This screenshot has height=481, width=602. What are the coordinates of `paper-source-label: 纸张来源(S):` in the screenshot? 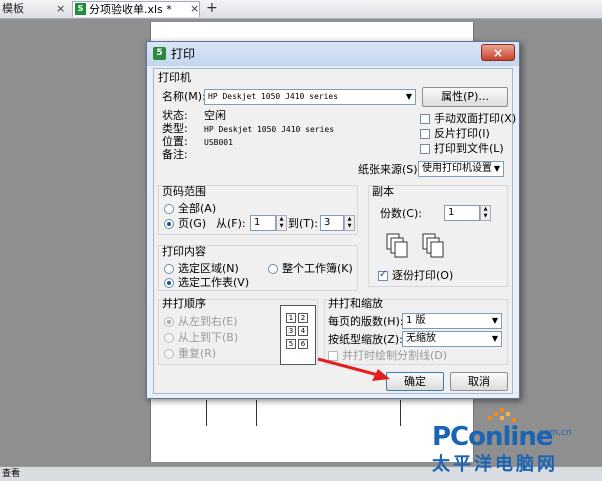 It's located at (390, 169).